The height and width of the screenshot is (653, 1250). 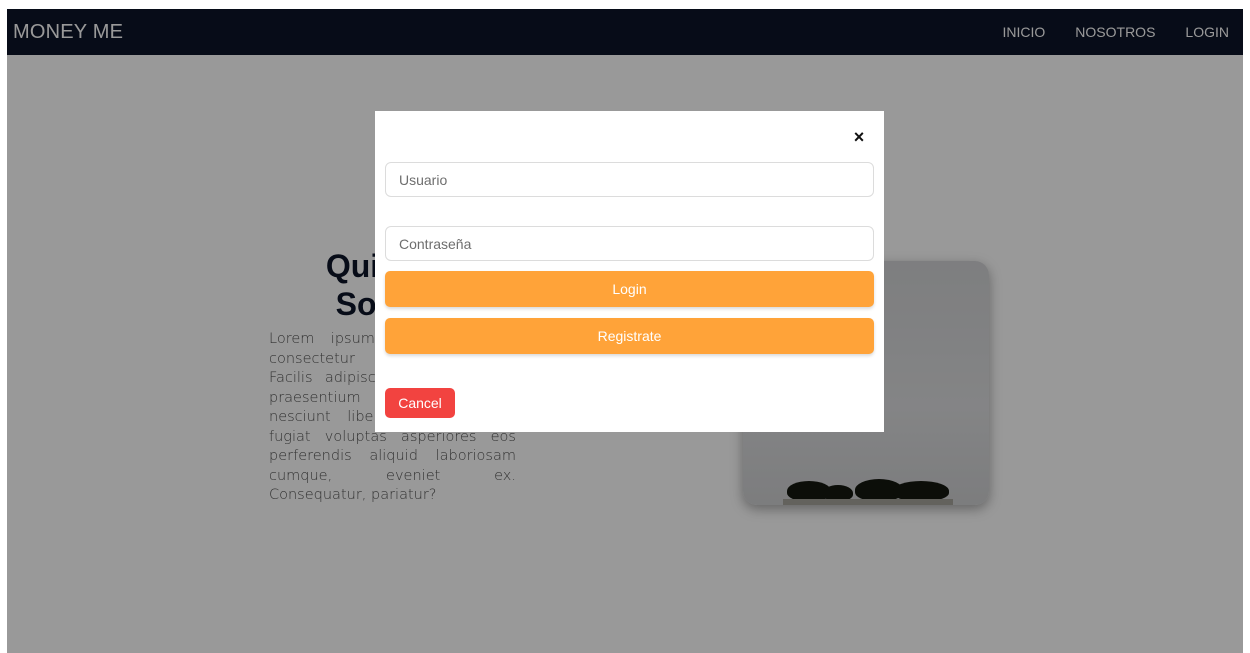 I want to click on login-button: Login, so click(x=629, y=289).